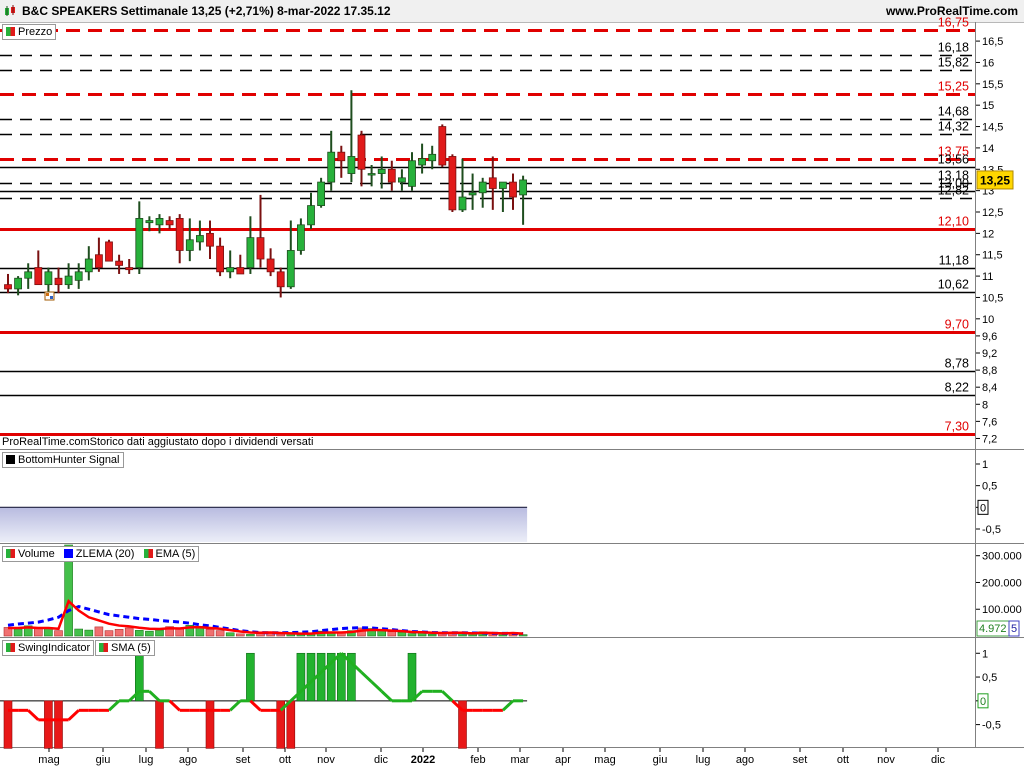 The height and width of the screenshot is (768, 1024). Describe the element at coordinates (985, 405) in the screenshot. I see `price-tick-label: 8` at that location.